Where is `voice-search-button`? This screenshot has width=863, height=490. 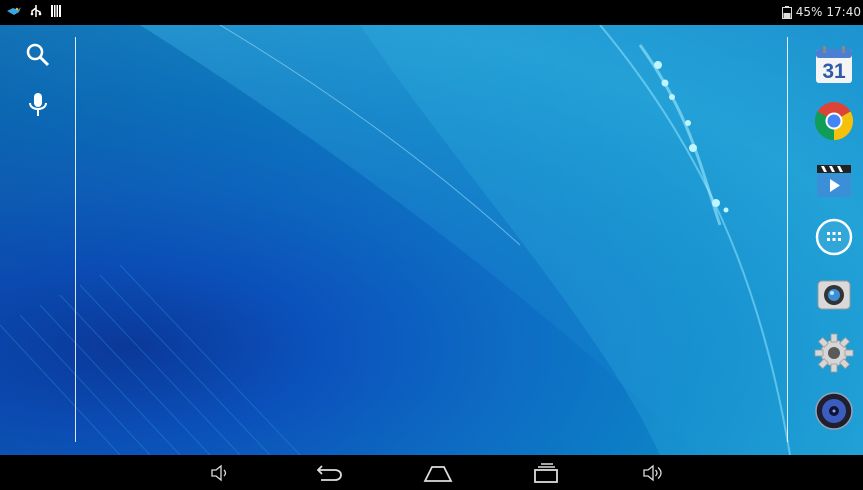 voice-search-button is located at coordinates (38, 105).